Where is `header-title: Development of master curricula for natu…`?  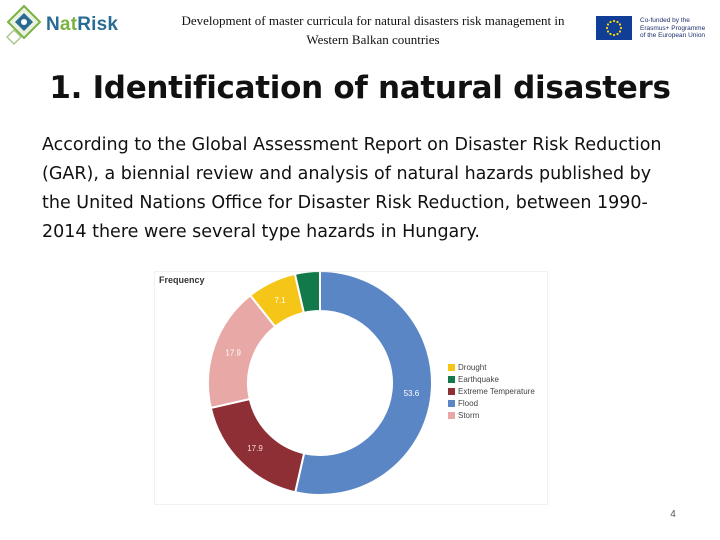 header-title: Development of master curricula for natu… is located at coordinates (373, 30).